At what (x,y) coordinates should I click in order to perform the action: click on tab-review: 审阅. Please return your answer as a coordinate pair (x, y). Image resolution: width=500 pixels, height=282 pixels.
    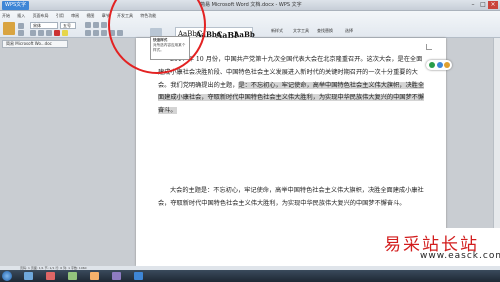
    Looking at the image, I should click on (75, 15).